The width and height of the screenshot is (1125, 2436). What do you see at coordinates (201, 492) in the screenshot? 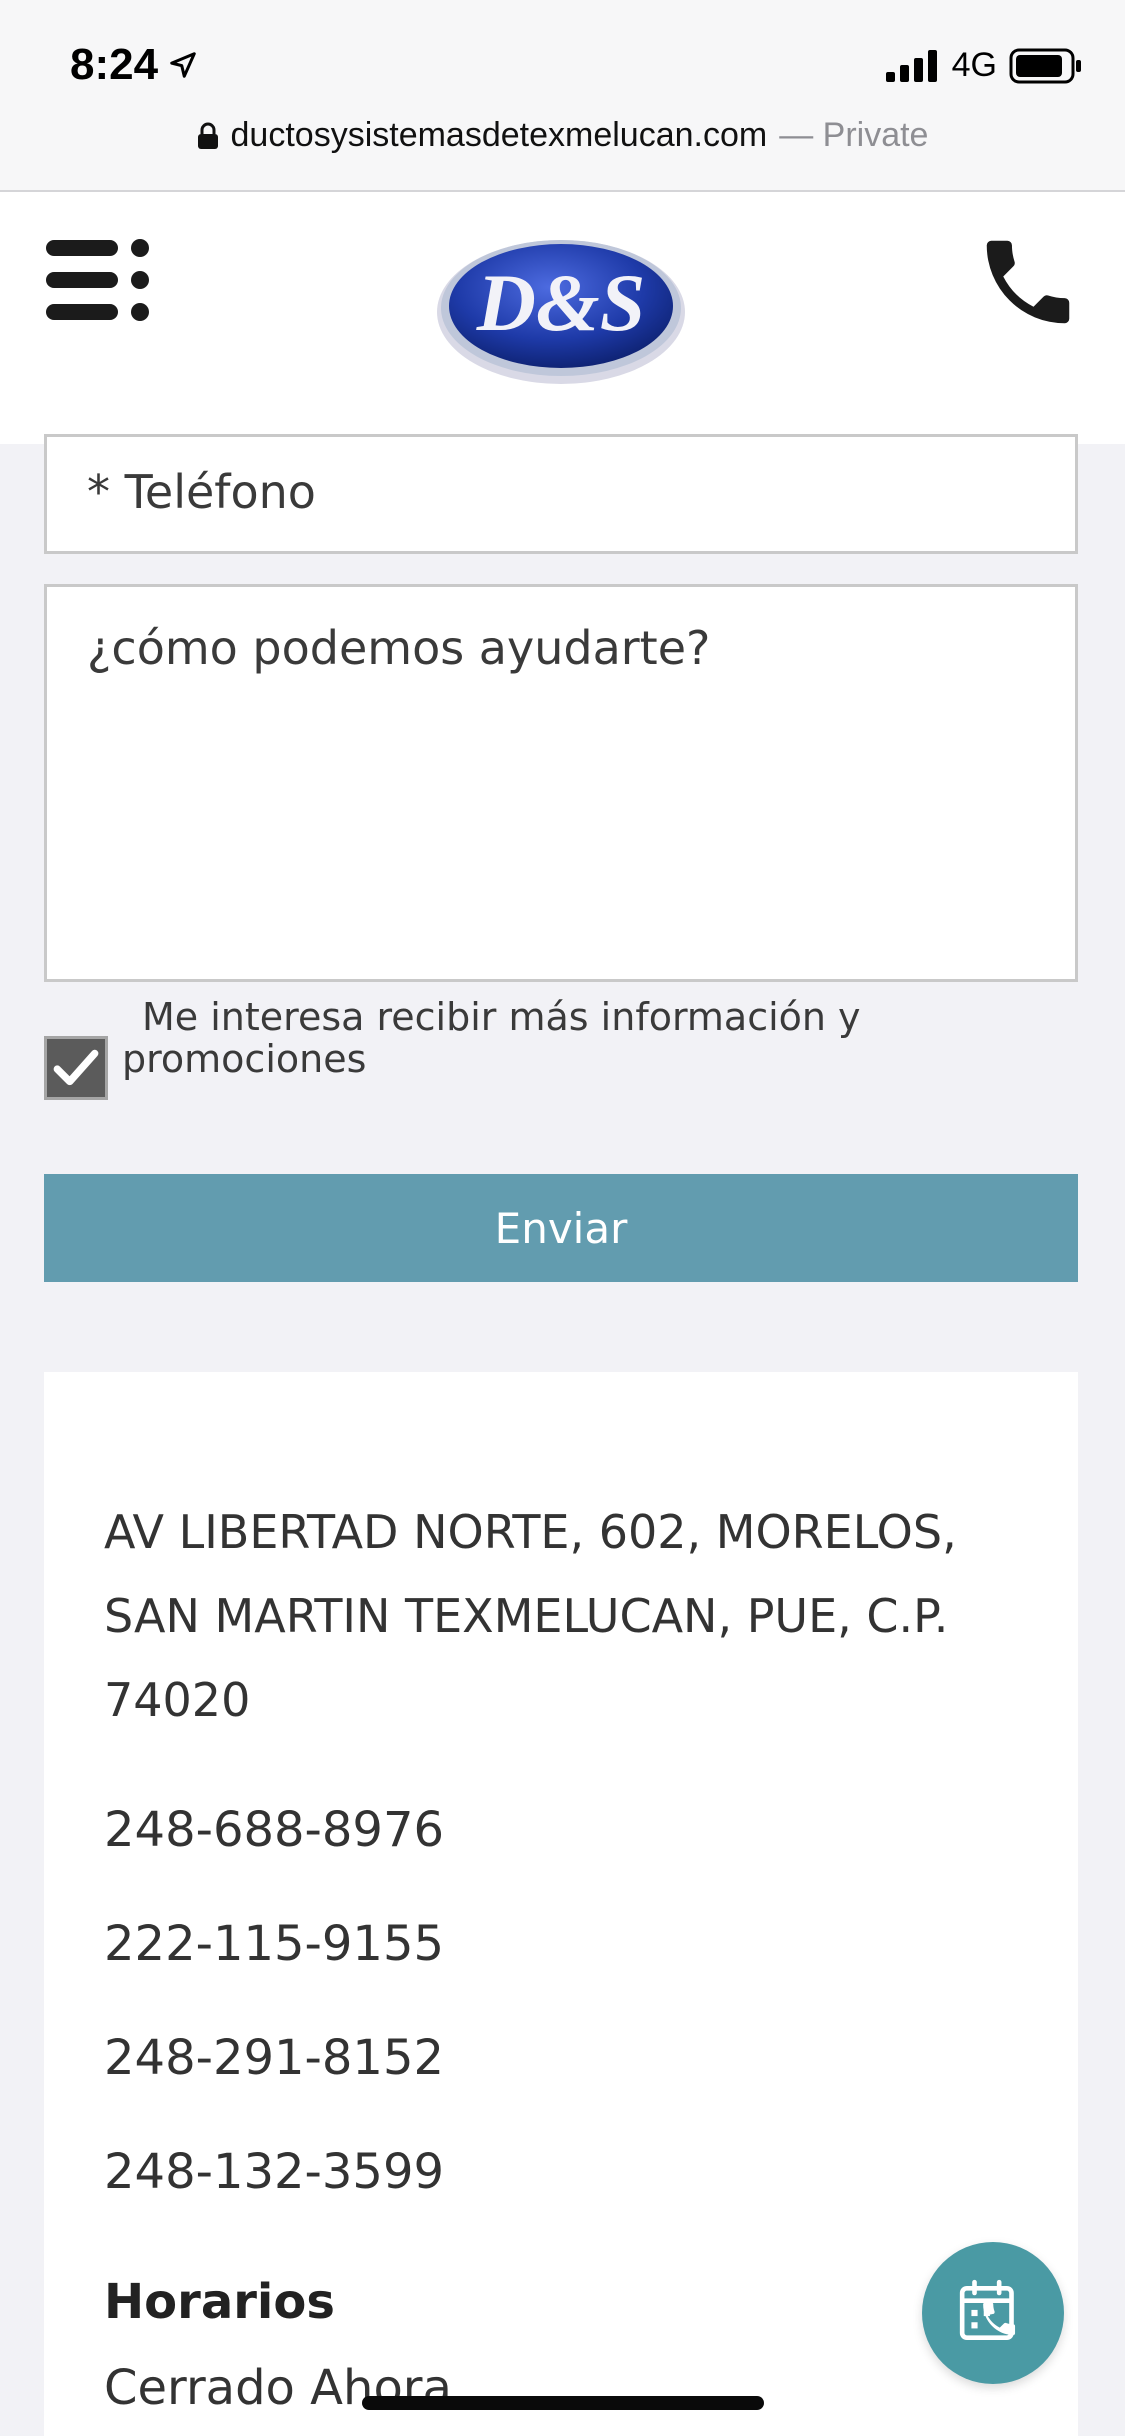
I see `phone-placeholder: * Teléfono` at bounding box center [201, 492].